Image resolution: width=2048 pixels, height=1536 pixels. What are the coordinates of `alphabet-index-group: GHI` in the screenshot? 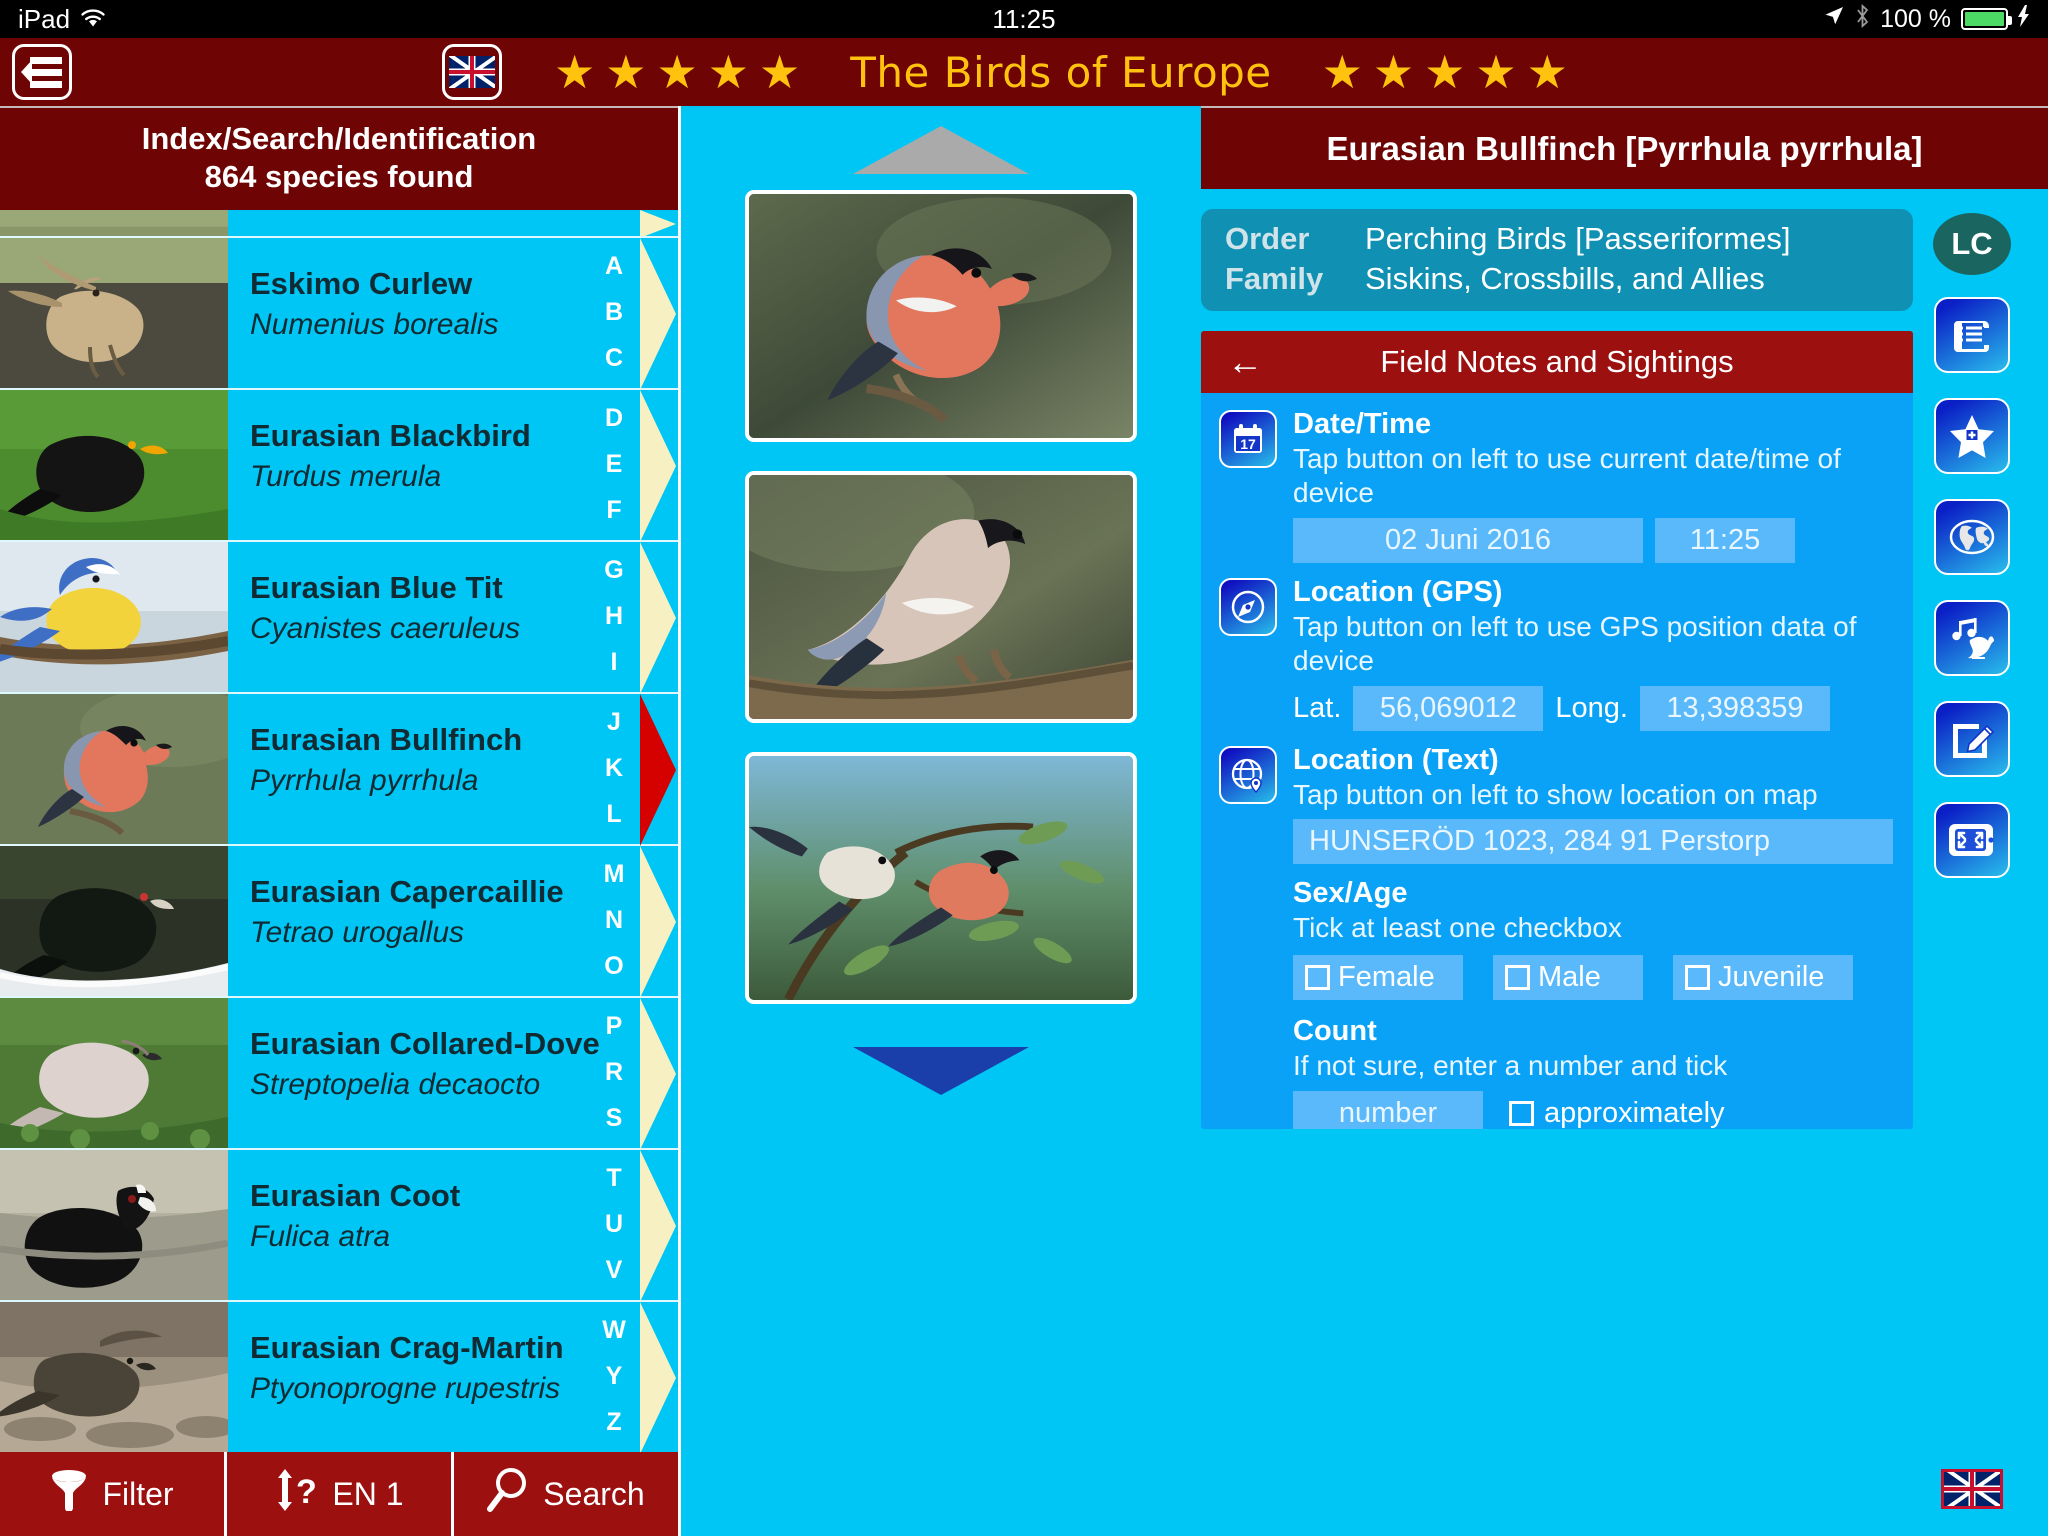 It's located at (614, 617).